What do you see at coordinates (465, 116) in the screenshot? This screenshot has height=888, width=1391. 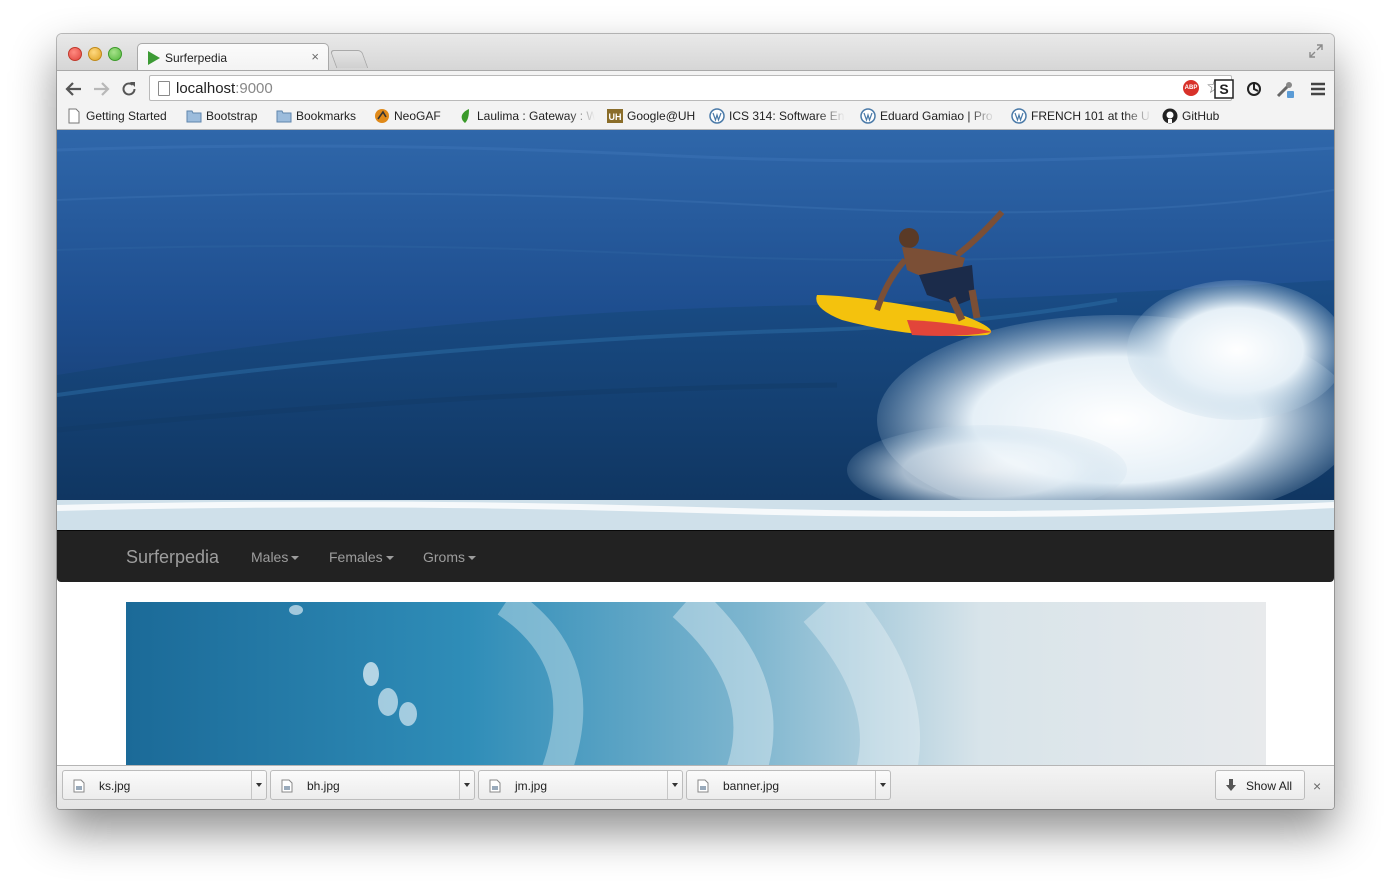 I see `laulima-icon` at bounding box center [465, 116].